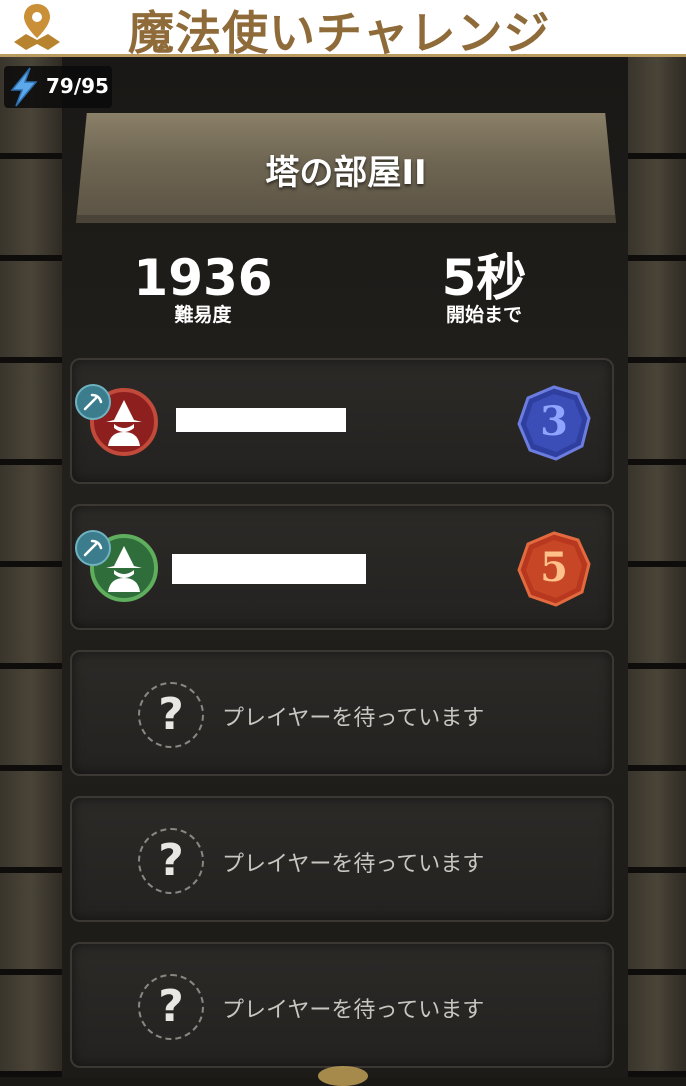 Image resolution: width=686 pixels, height=1086 pixels. I want to click on lightning-bolt-icon, so click(24, 87).